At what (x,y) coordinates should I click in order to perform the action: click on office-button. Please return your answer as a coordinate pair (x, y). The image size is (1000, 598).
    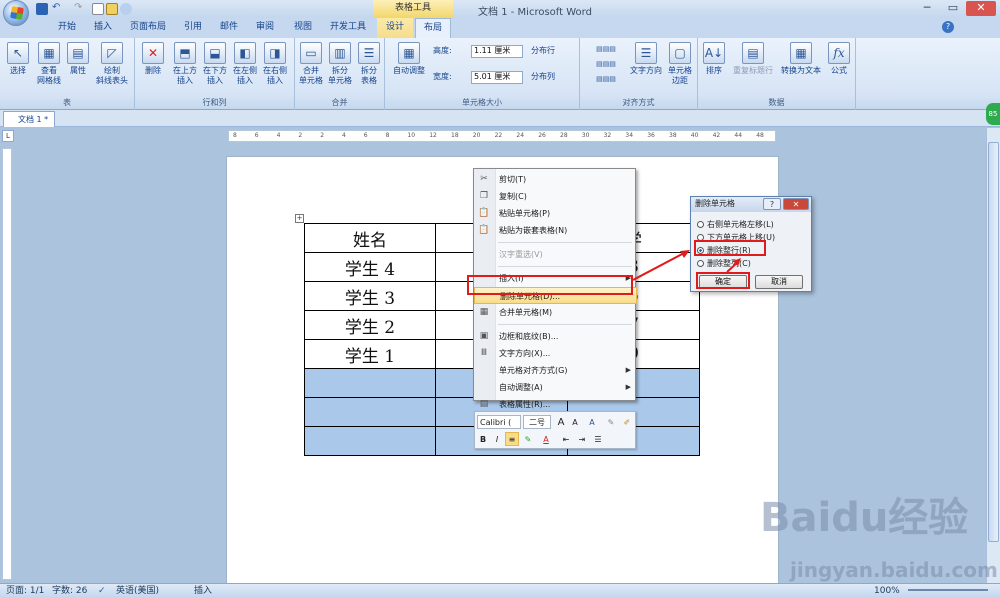
    Looking at the image, I should click on (16, 13).